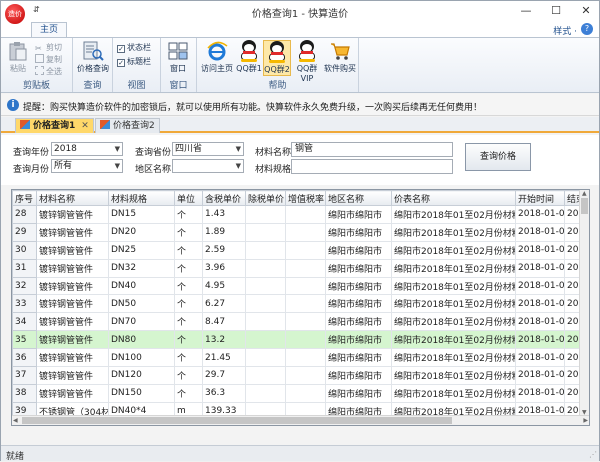  I want to click on scroll-left-icon: ◀, so click(15, 420).